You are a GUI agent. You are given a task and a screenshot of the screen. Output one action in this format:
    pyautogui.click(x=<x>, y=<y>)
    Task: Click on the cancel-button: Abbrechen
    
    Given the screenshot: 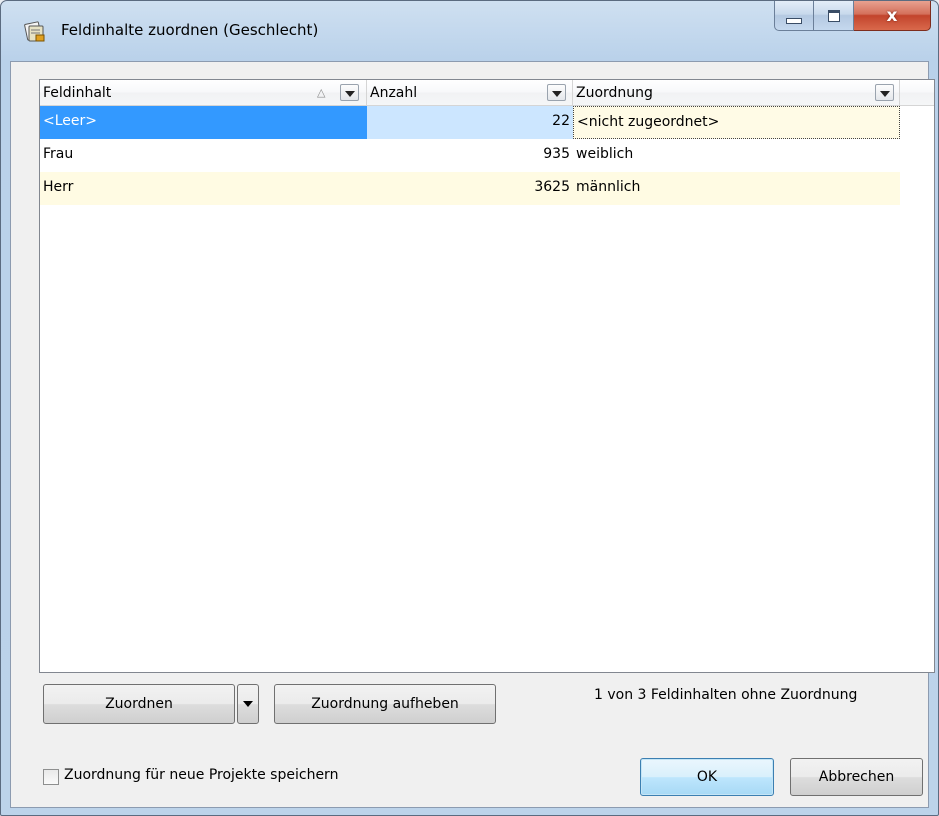 What is the action you would take?
    pyautogui.click(x=856, y=777)
    